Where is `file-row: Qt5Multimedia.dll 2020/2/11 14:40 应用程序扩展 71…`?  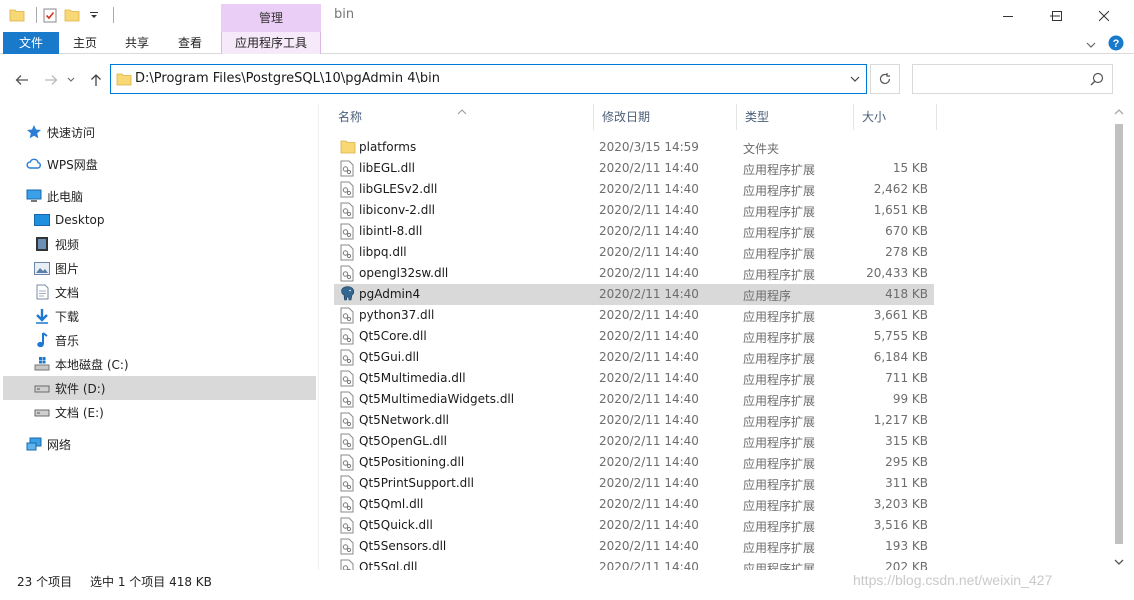
file-row: Qt5Multimedia.dll 2020/2/11 14:40 应用程序扩展 71… is located at coordinates (634, 378).